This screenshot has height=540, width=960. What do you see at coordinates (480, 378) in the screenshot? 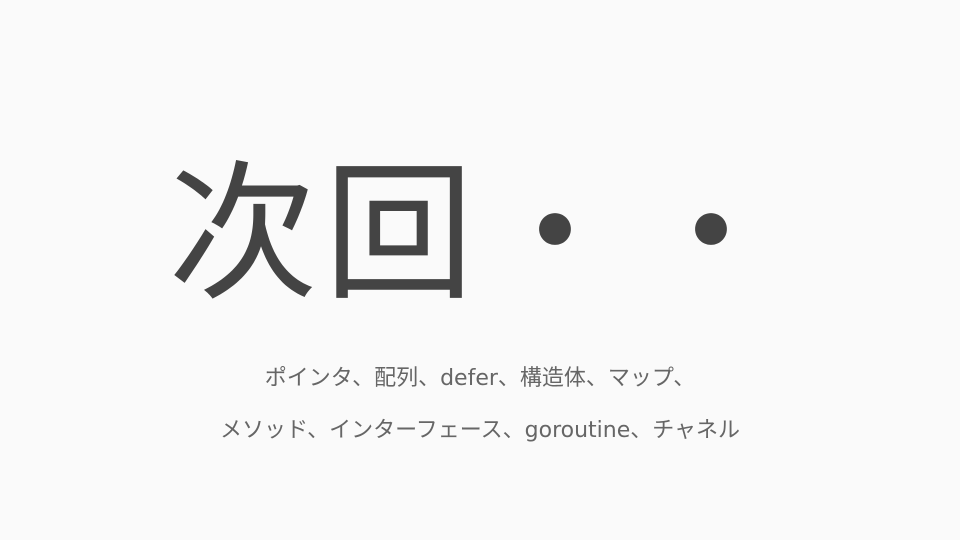
I see `subtitle-line-1: ポインタ、配列、defer、構造体、マップ、` at bounding box center [480, 378].